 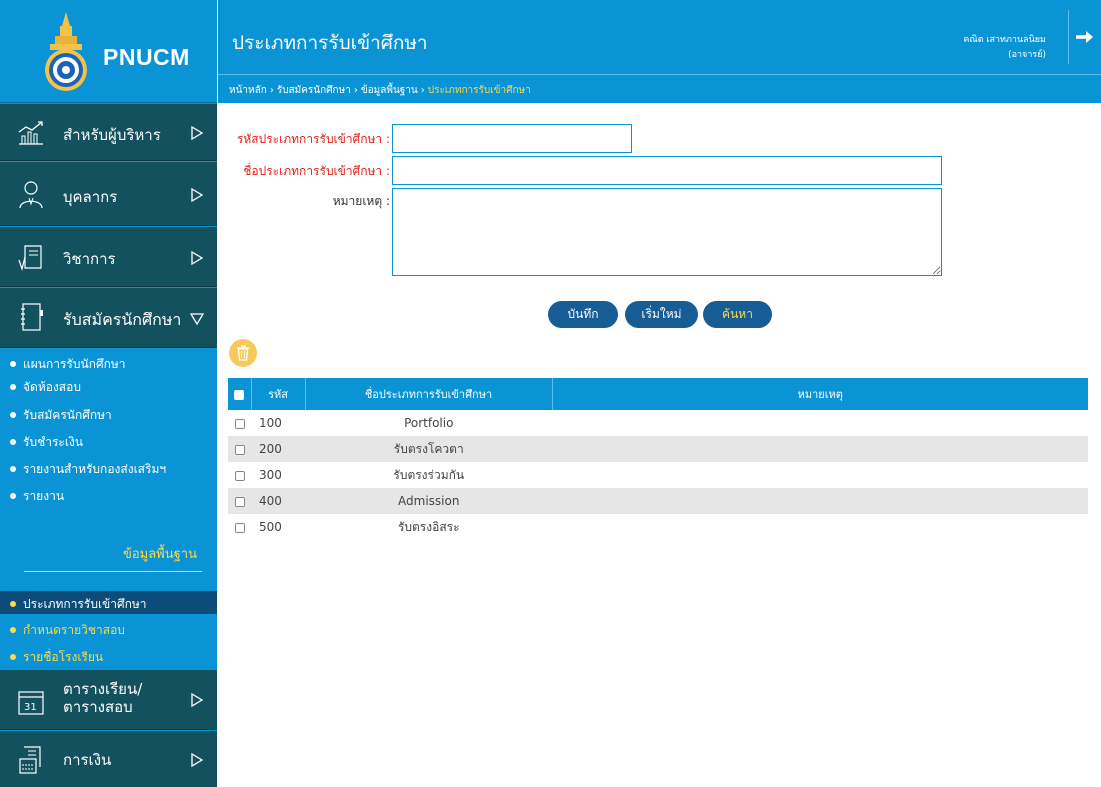 What do you see at coordinates (32, 317) in the screenshot?
I see `notebook-icon` at bounding box center [32, 317].